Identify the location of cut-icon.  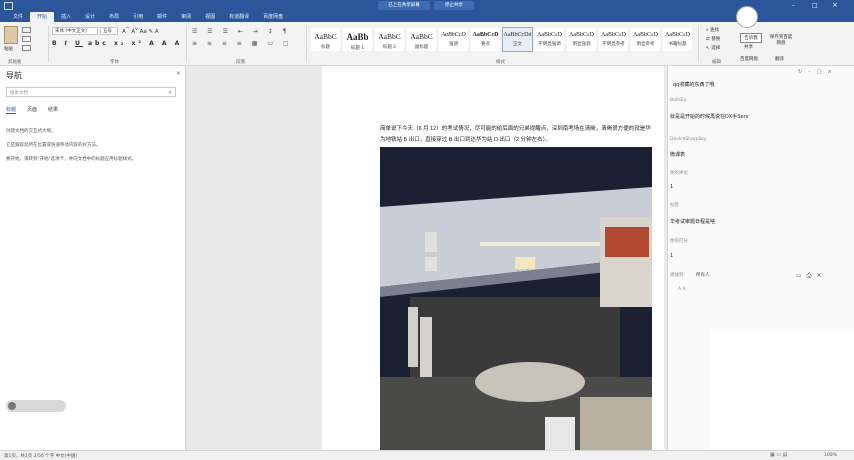
(26, 30).